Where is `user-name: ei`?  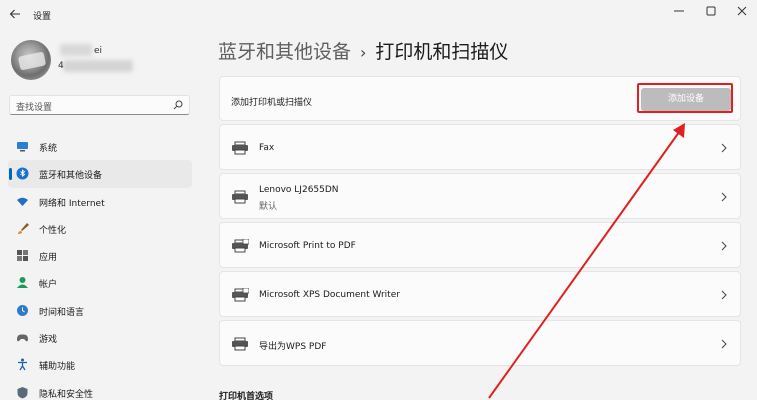
user-name: ei is located at coordinates (98, 51).